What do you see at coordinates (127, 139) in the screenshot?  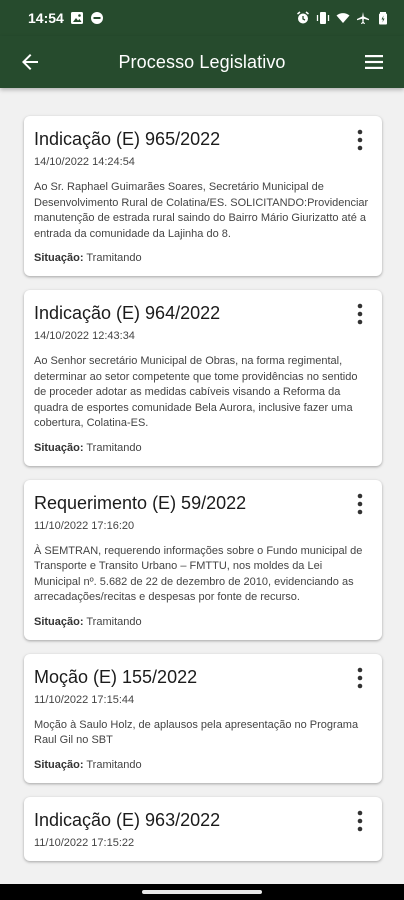 I see `card-title: Indicação (E) 965/2022` at bounding box center [127, 139].